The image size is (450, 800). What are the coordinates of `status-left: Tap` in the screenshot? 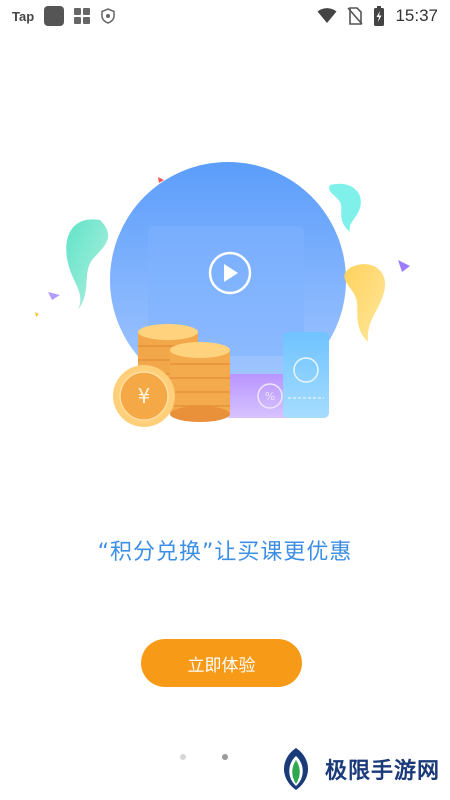 It's located at (64, 16).